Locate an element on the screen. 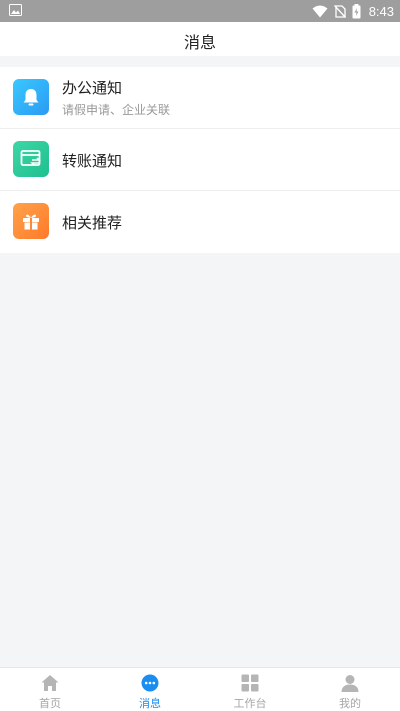 Image resolution: width=400 pixels, height=711 pixels. recommendations-tile is located at coordinates (31, 221).